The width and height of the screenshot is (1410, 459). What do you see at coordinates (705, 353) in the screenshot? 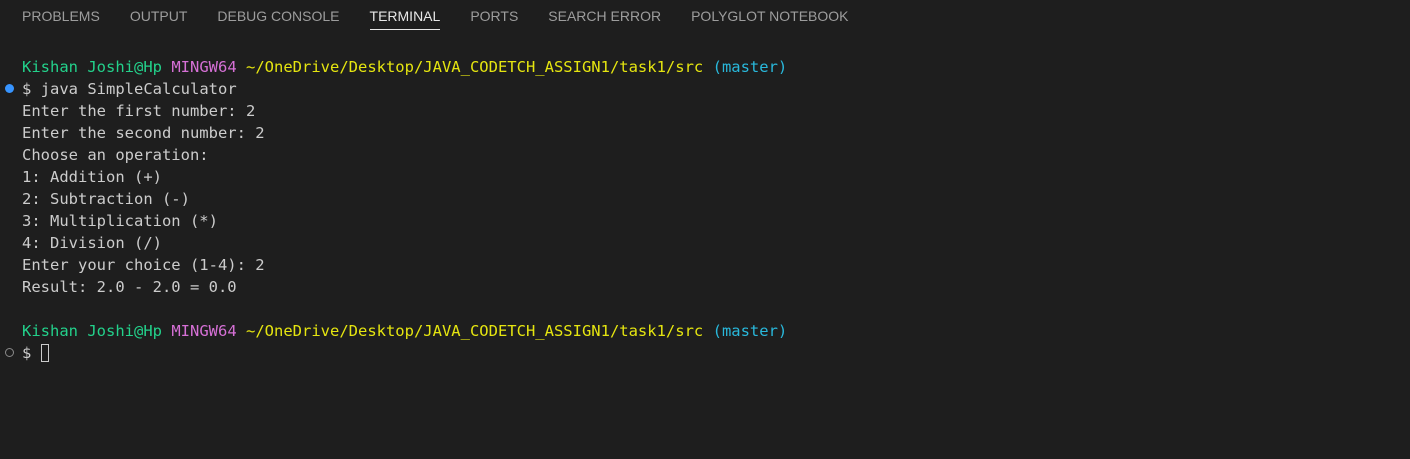
I see `input-line: $` at bounding box center [705, 353].